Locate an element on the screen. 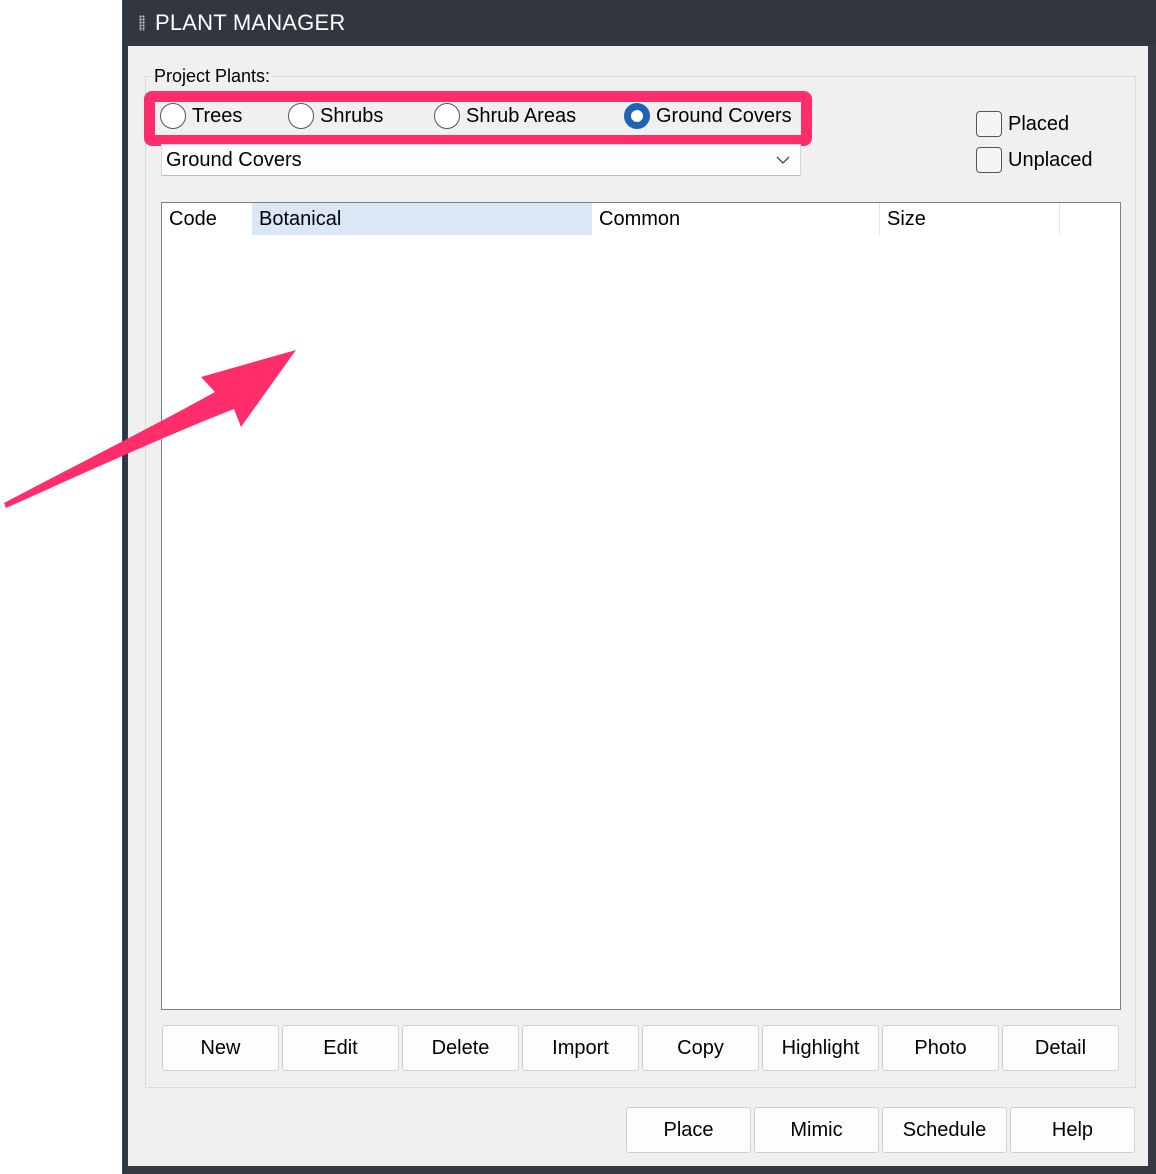 The width and height of the screenshot is (1156, 1174). highlight-button: Highlight is located at coordinates (820, 1048).